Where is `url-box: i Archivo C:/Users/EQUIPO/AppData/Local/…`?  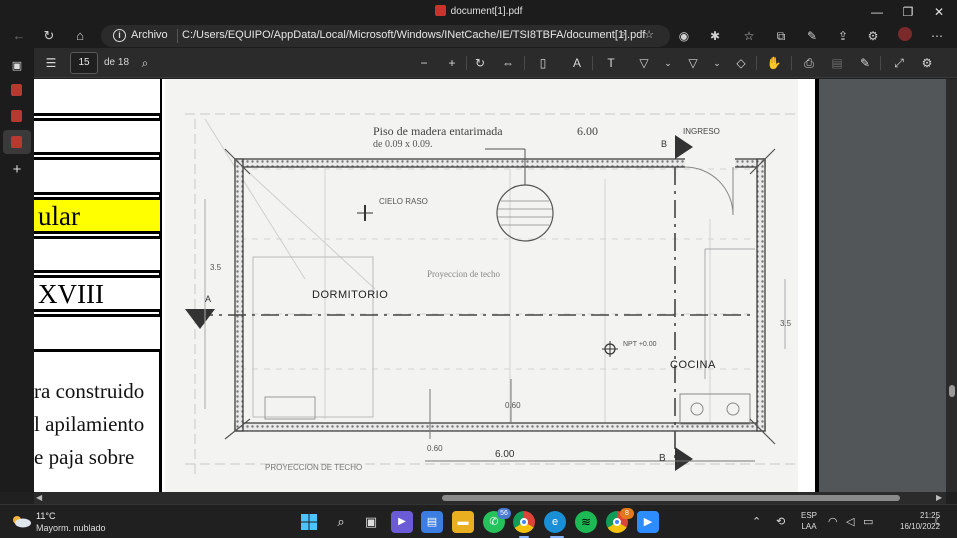 url-box: i Archivo C:/Users/EQUIPO/AppData/Local/… is located at coordinates (385, 36).